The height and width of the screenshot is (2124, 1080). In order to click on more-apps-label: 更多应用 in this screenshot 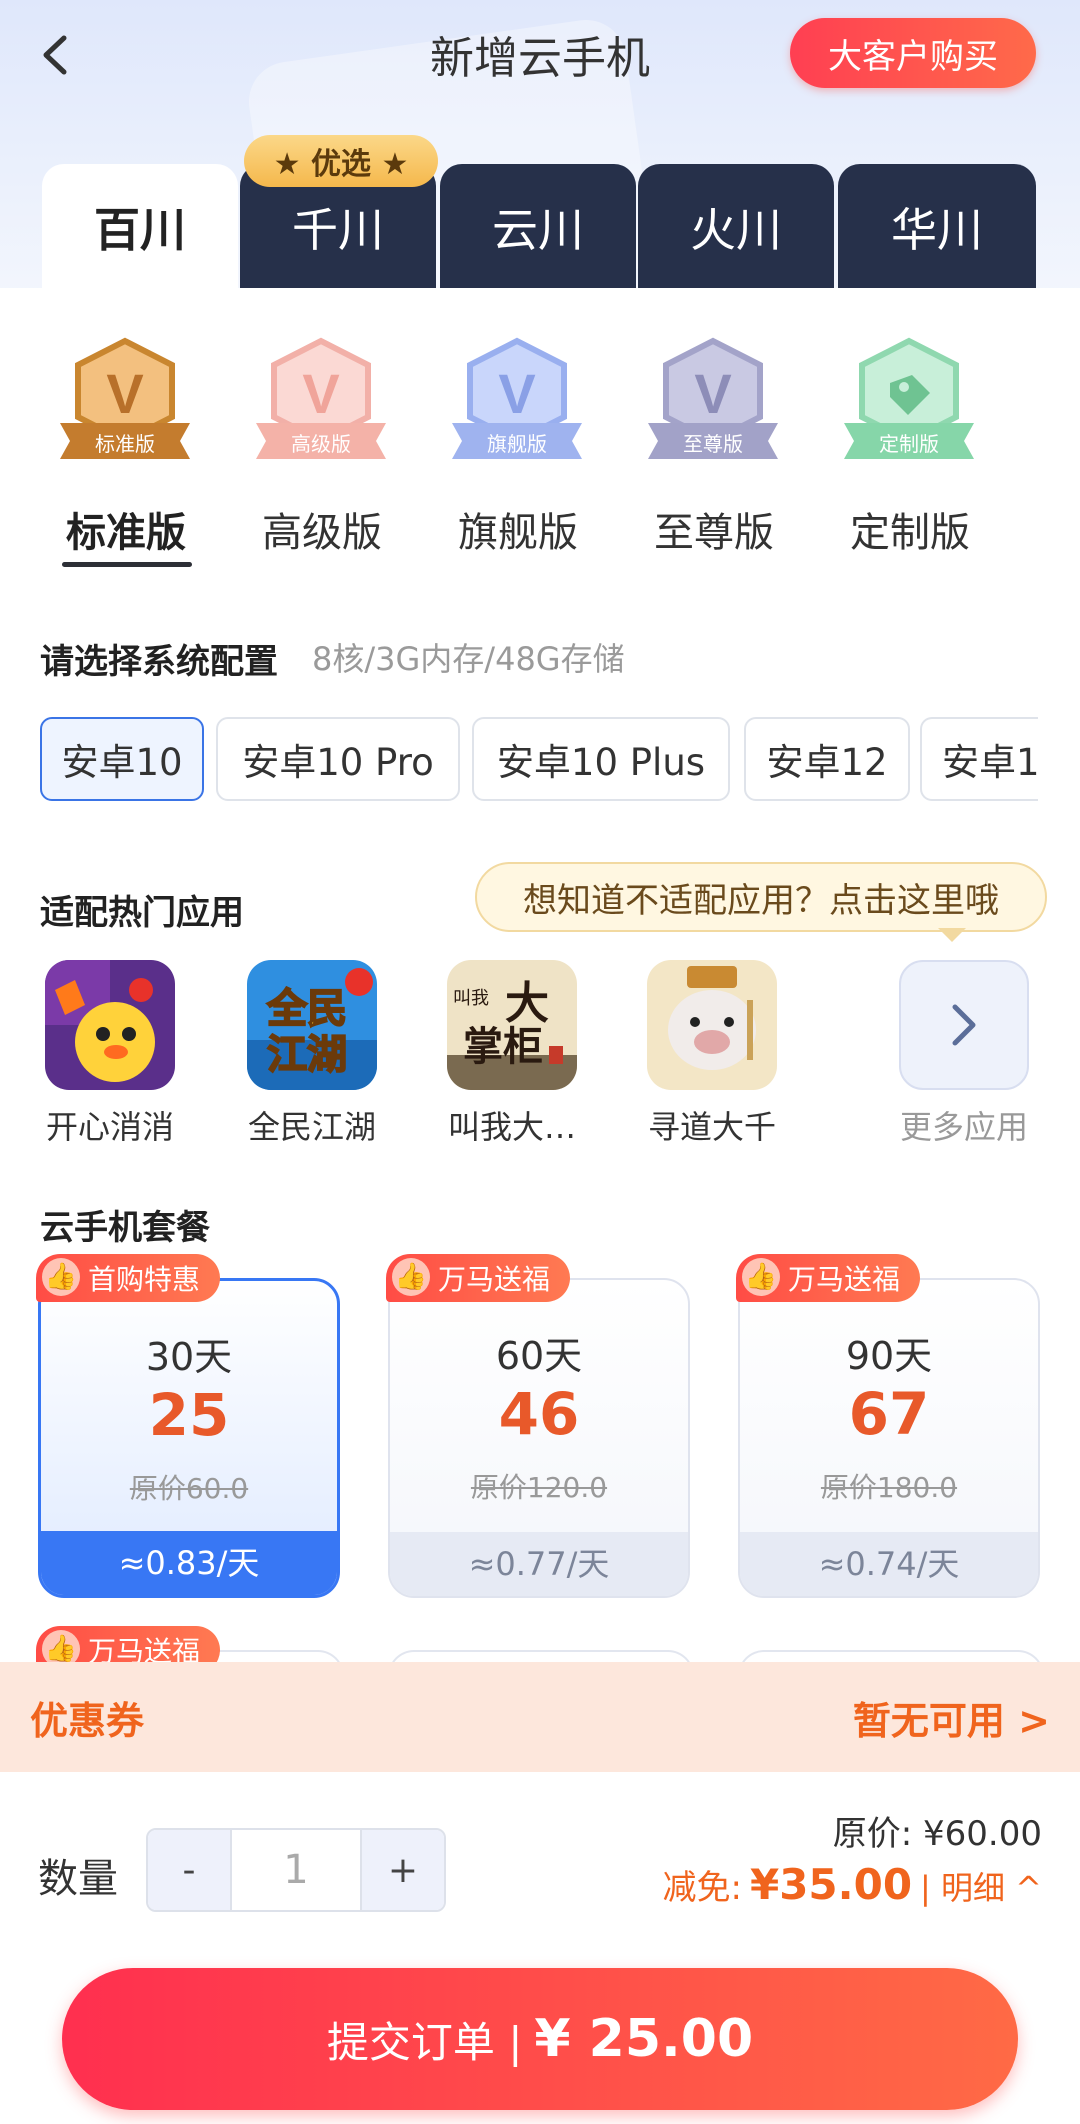, I will do `click(963, 1127)`.